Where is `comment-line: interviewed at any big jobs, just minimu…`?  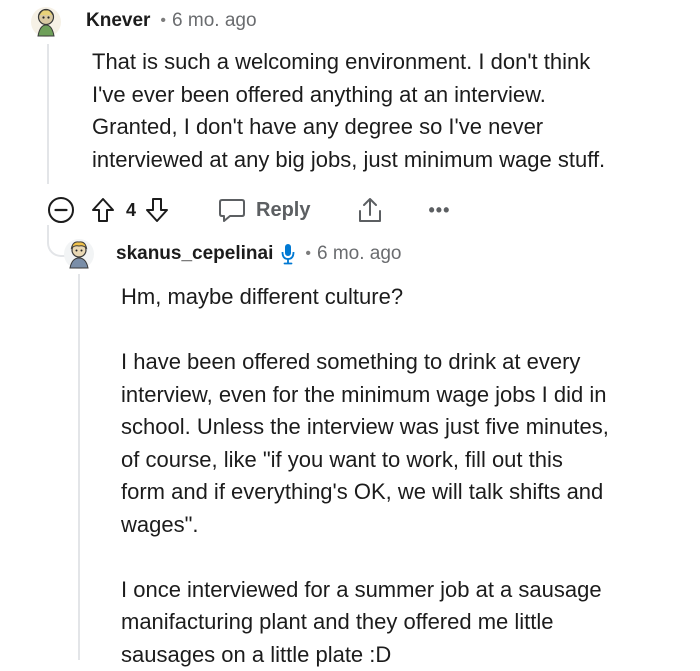
comment-line: interviewed at any big jobs, just minimu… is located at coordinates (348, 160).